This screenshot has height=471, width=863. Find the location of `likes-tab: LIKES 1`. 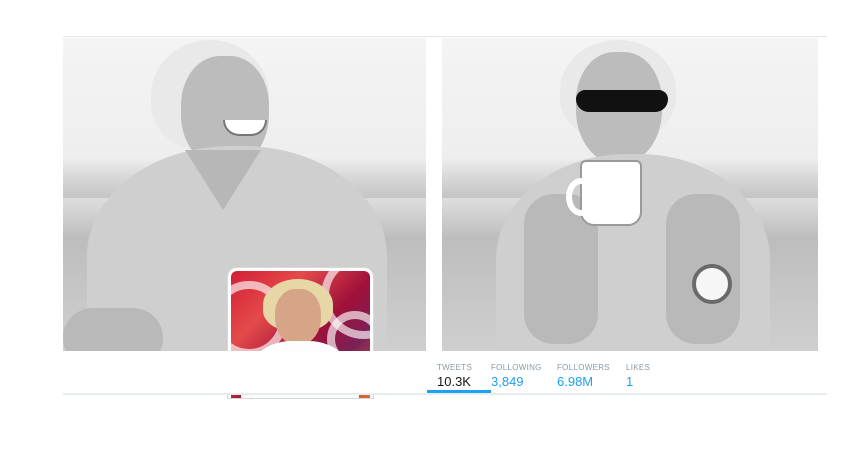

likes-tab: LIKES 1 is located at coordinates (641, 370).